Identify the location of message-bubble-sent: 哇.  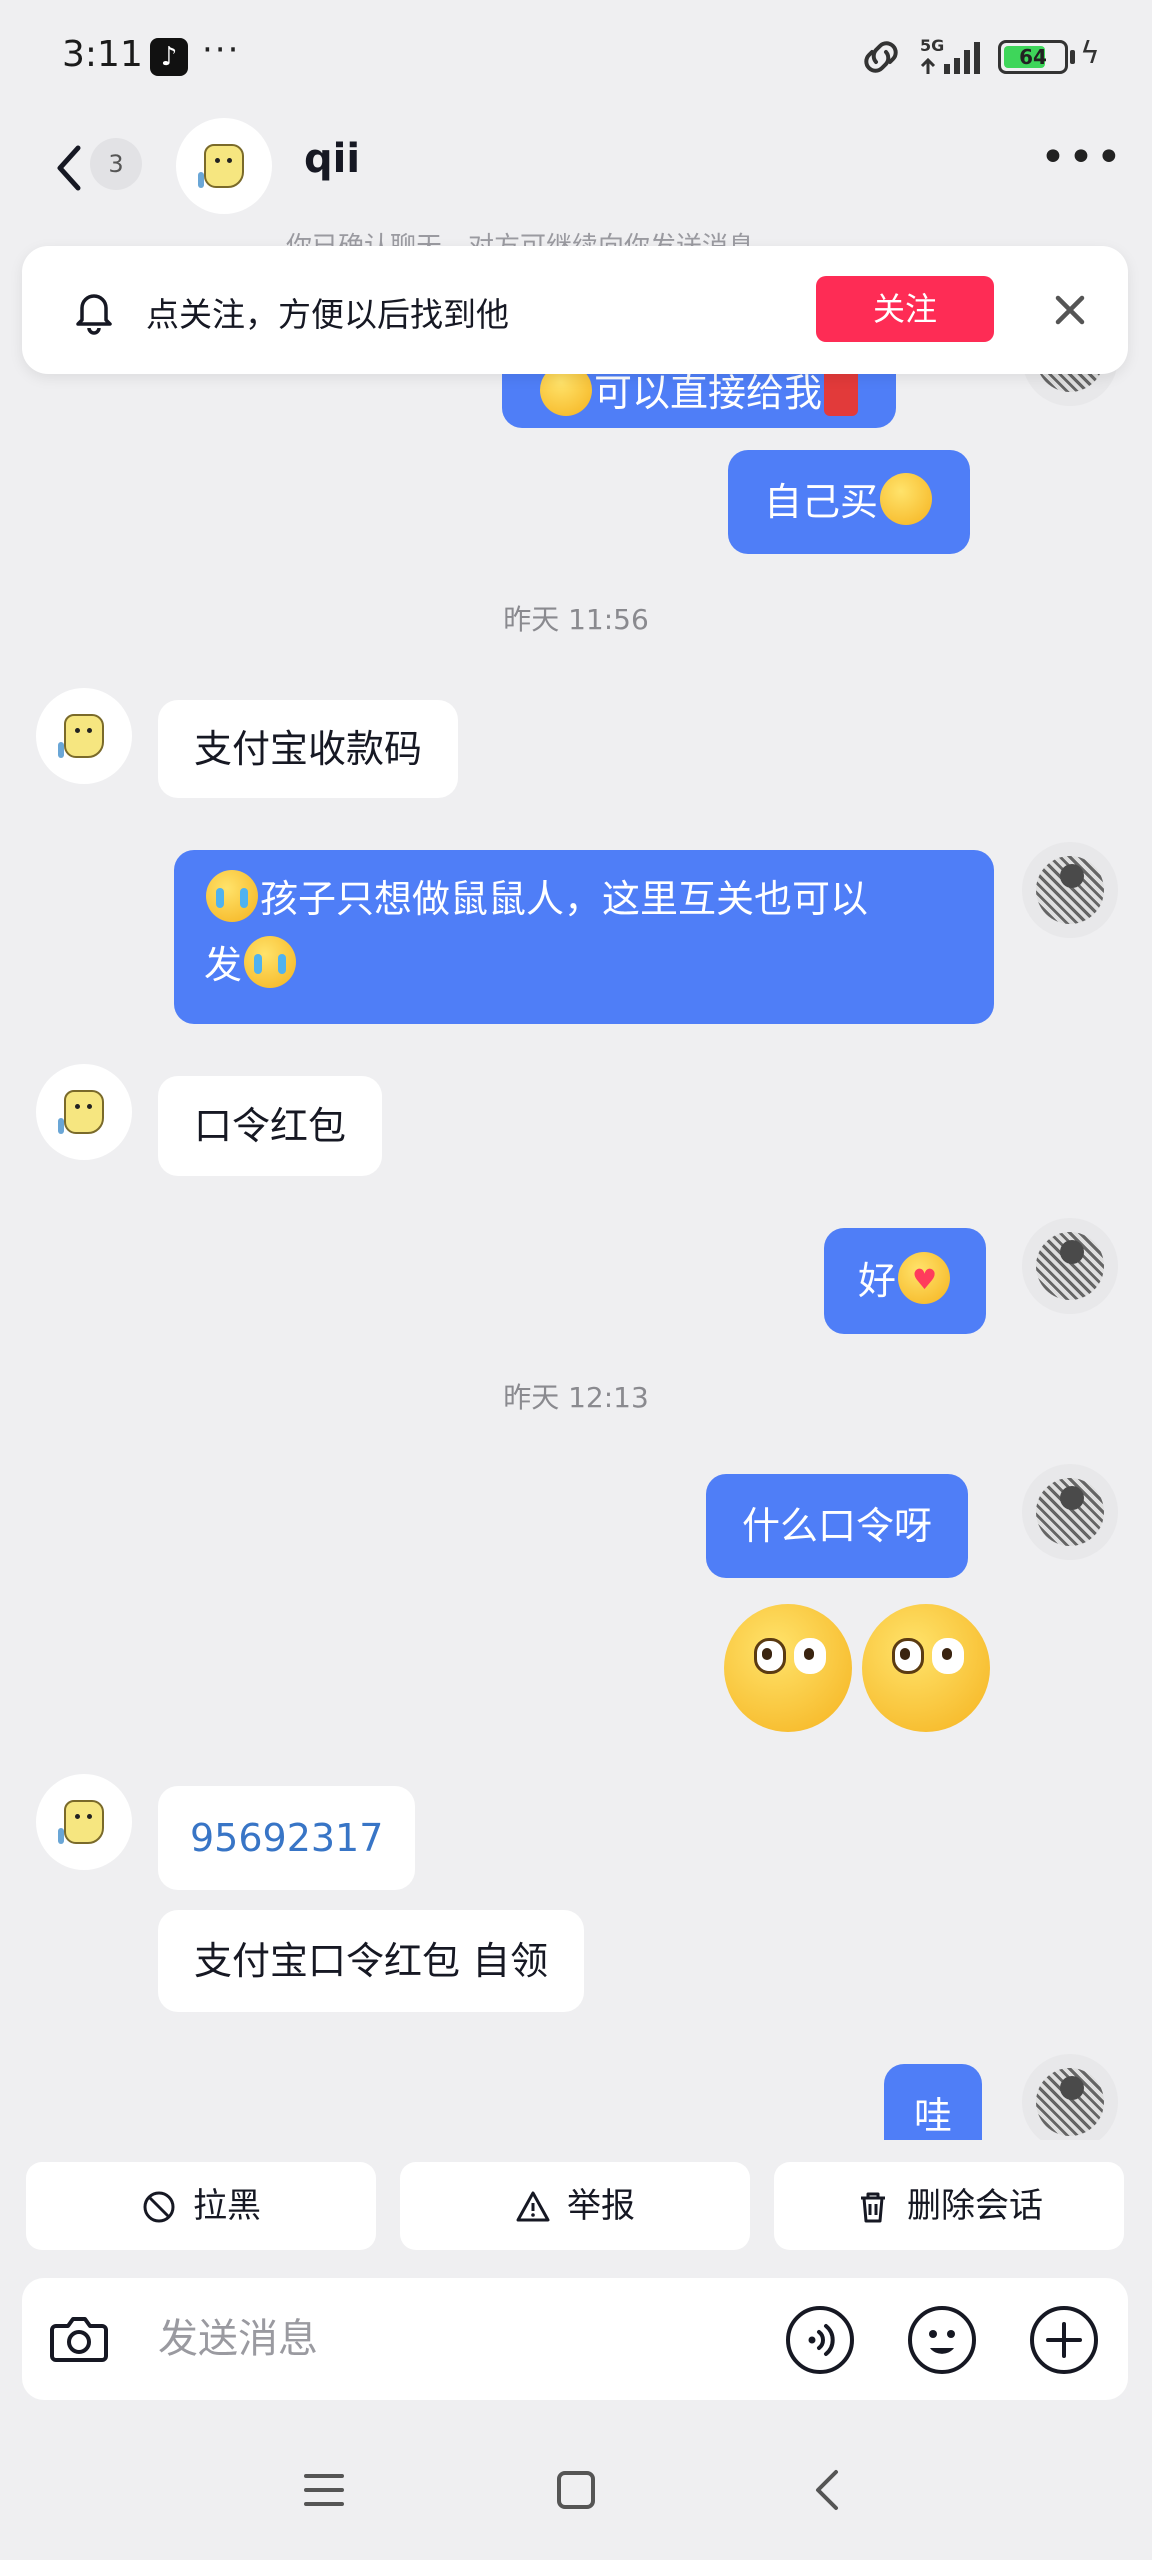
(933, 2102).